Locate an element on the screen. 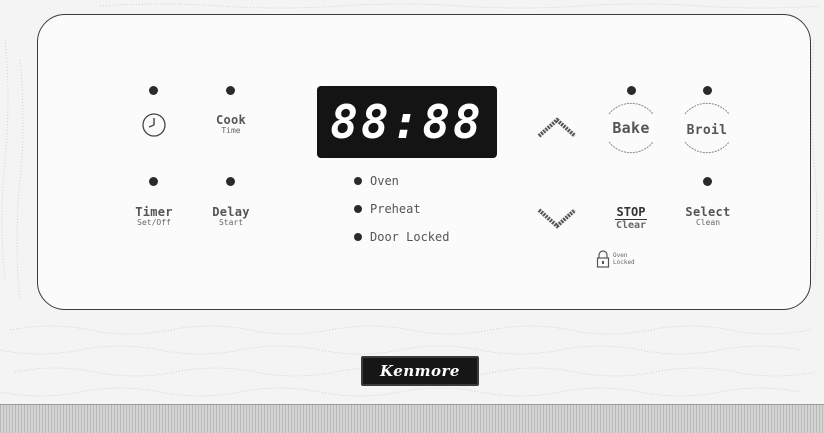  timer-label: Timer is located at coordinates (154, 212).